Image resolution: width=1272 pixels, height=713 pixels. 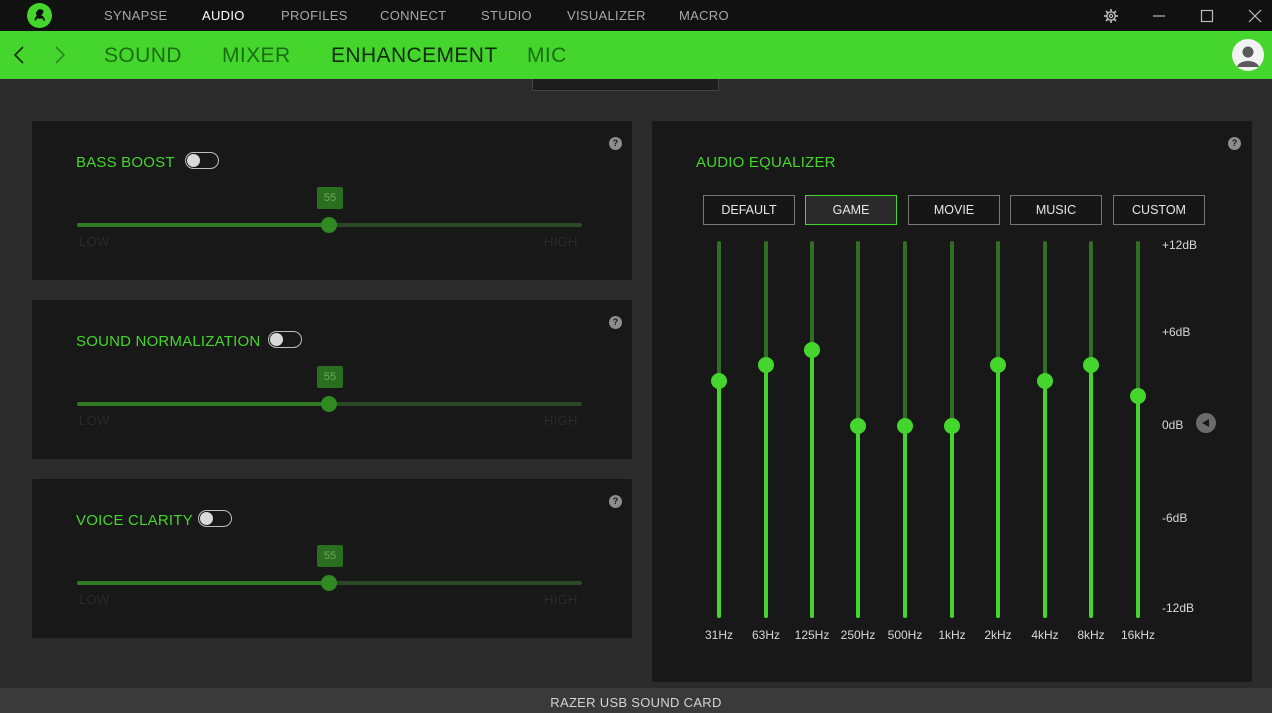 I want to click on tab-enhancement: ENHANCEMENT, so click(x=414, y=56).